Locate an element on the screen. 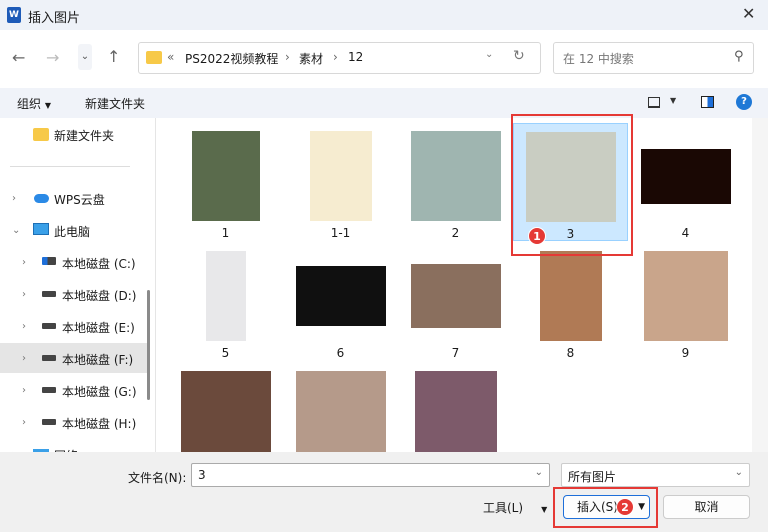 The width and height of the screenshot is (768, 532). organize-label: 组织 is located at coordinates (29, 104).